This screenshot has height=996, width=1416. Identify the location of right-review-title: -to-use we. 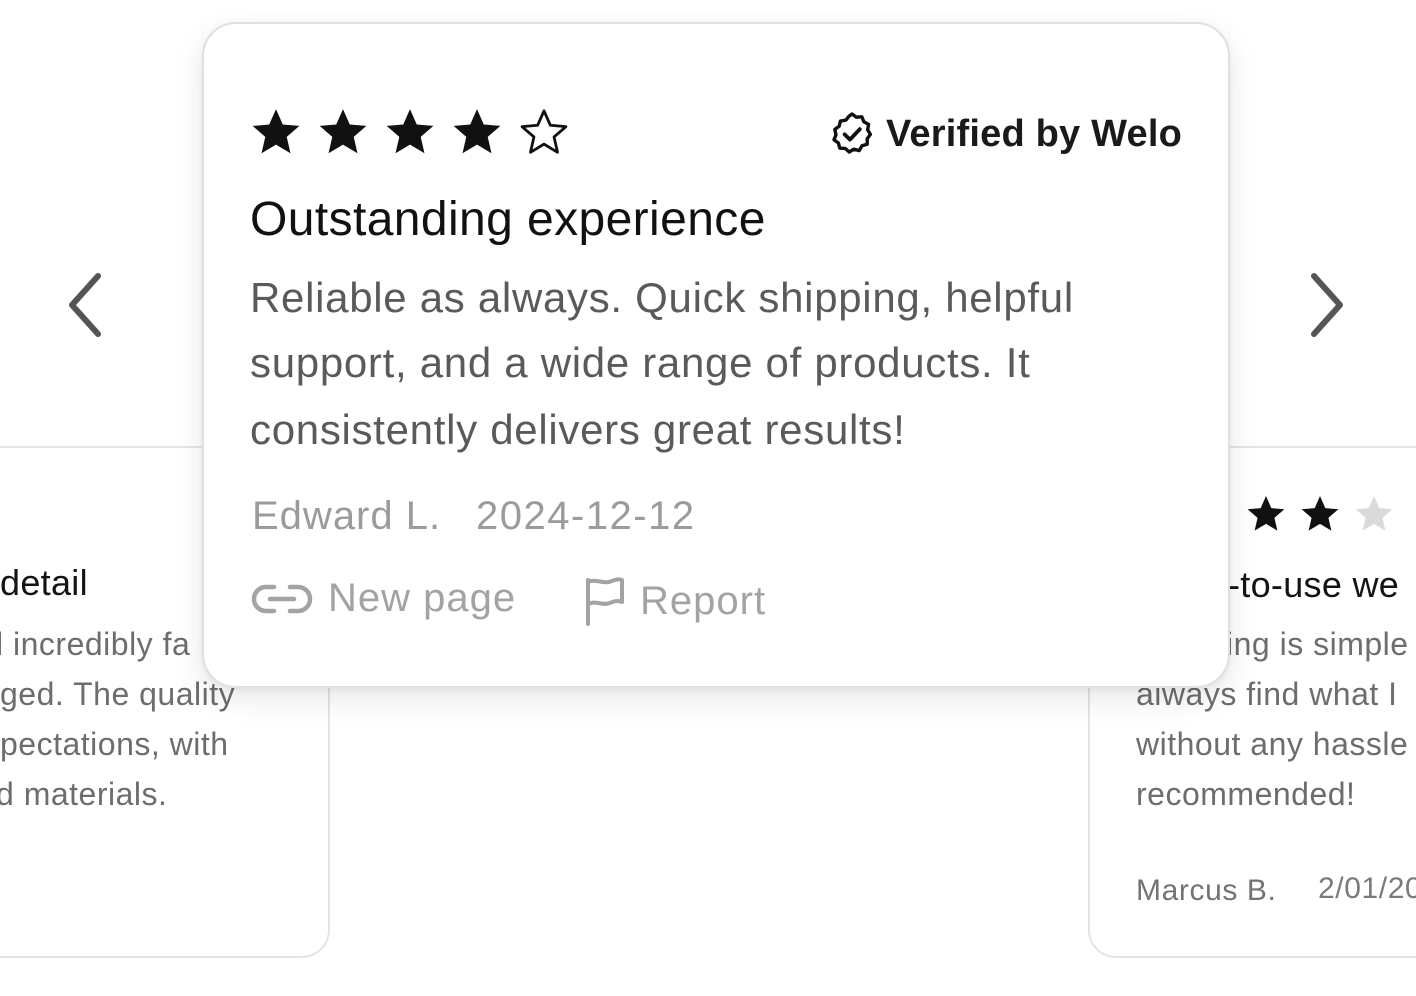
(1314, 584).